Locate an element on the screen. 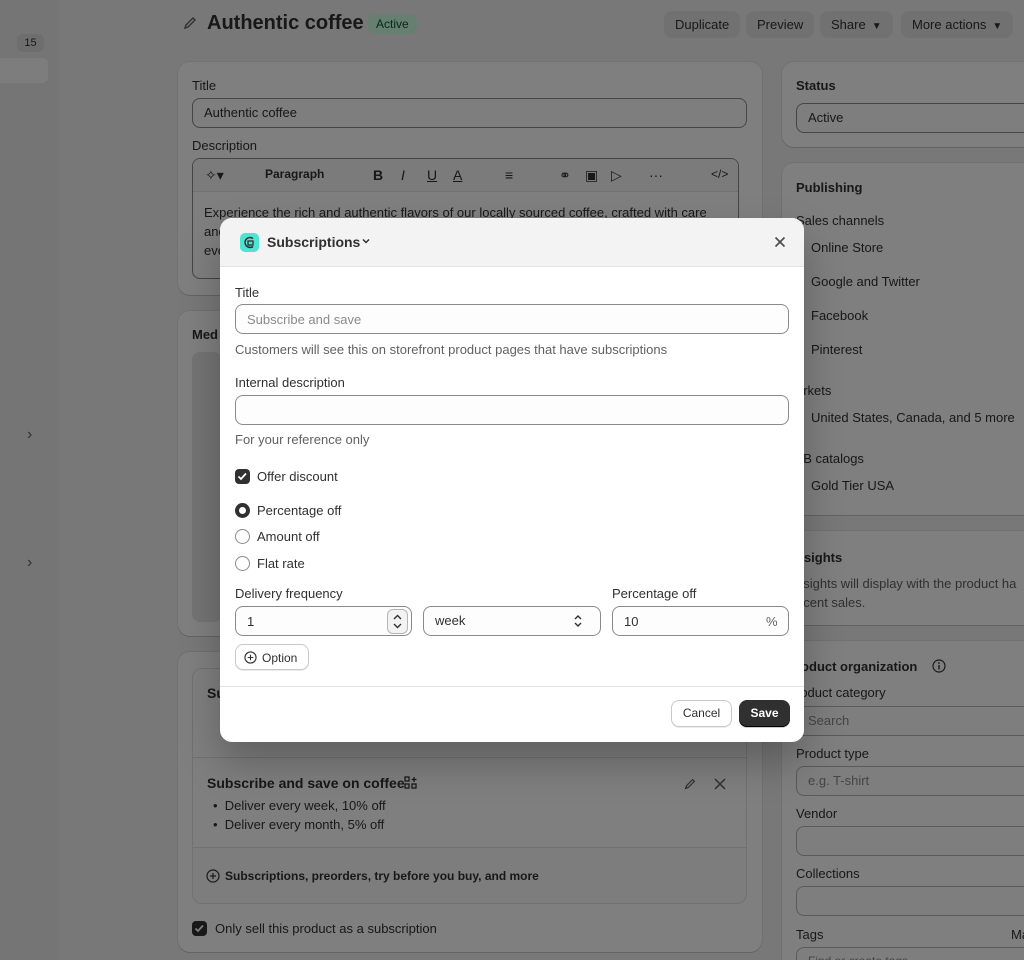  frequency-stepper is located at coordinates (397, 621).